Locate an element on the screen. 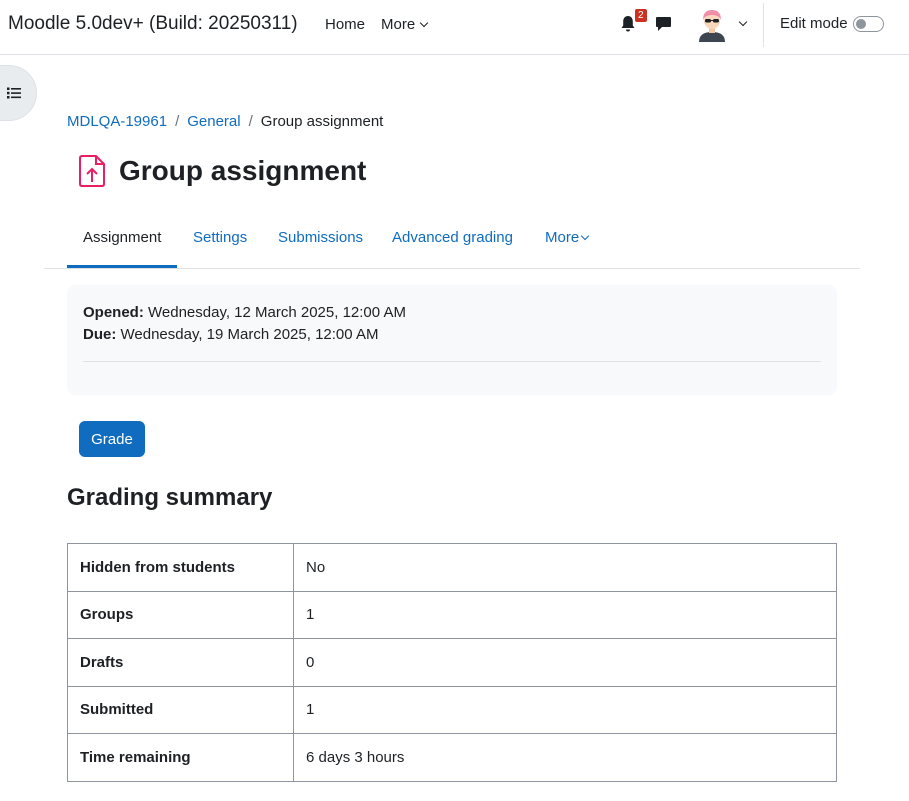 Image resolution: width=909 pixels, height=801 pixels. user-avatar is located at coordinates (712, 25).